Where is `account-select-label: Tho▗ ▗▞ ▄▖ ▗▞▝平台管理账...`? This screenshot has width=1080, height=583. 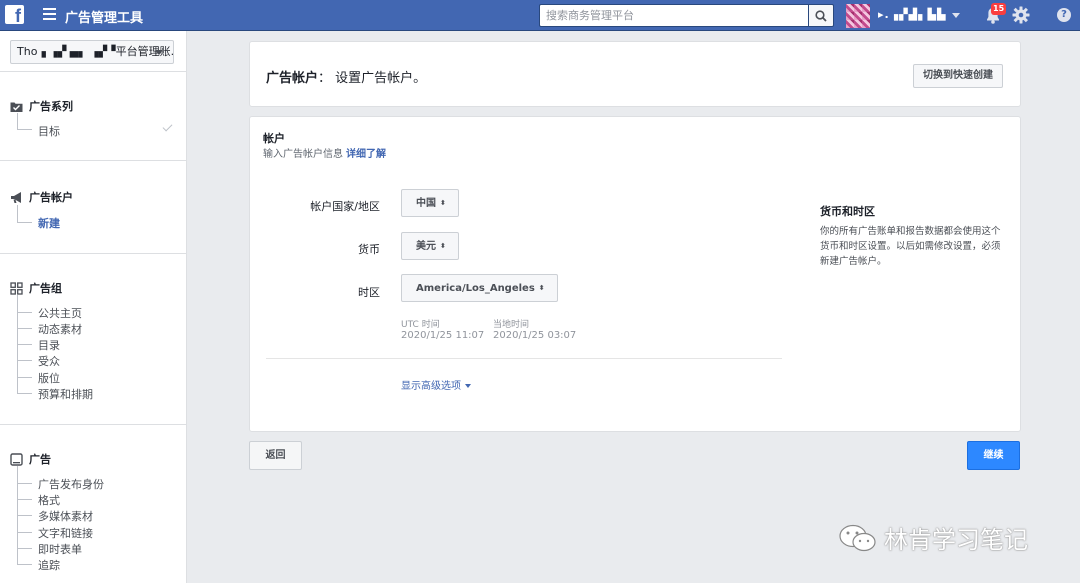 account-select-label: Tho▗ ▗▞ ▄▖ ▗▞▝平台管理账... is located at coordinates (95, 51).